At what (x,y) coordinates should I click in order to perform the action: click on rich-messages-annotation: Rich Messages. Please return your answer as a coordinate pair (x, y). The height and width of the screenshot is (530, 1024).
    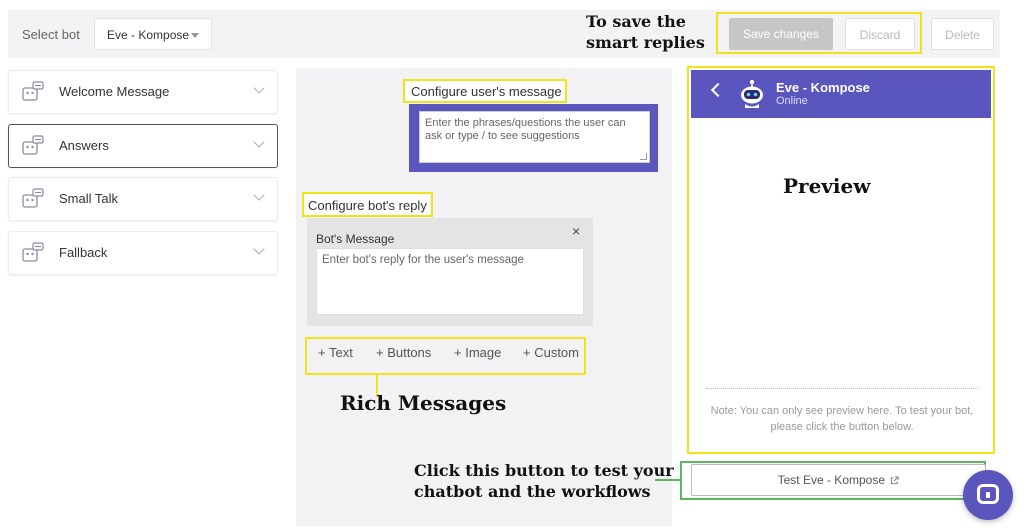
    Looking at the image, I should click on (423, 403).